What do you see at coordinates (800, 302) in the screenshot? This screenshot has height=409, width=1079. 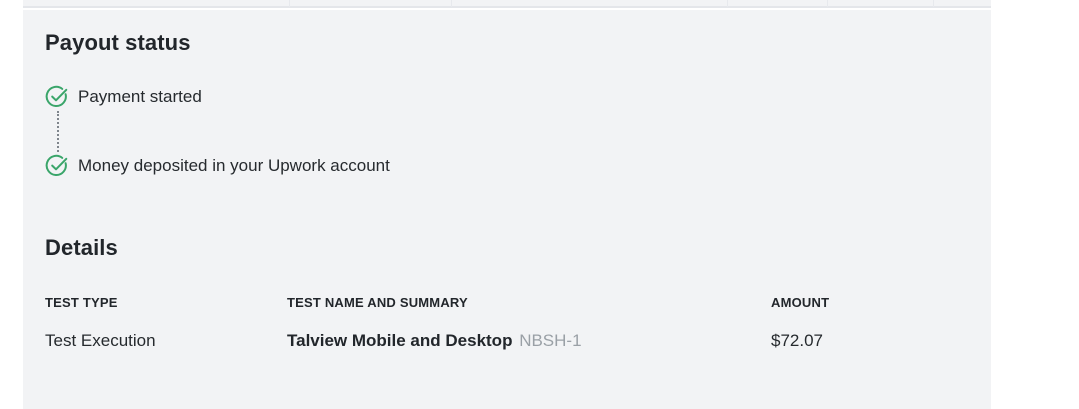 I see `column-header-amount: AMOUNT` at bounding box center [800, 302].